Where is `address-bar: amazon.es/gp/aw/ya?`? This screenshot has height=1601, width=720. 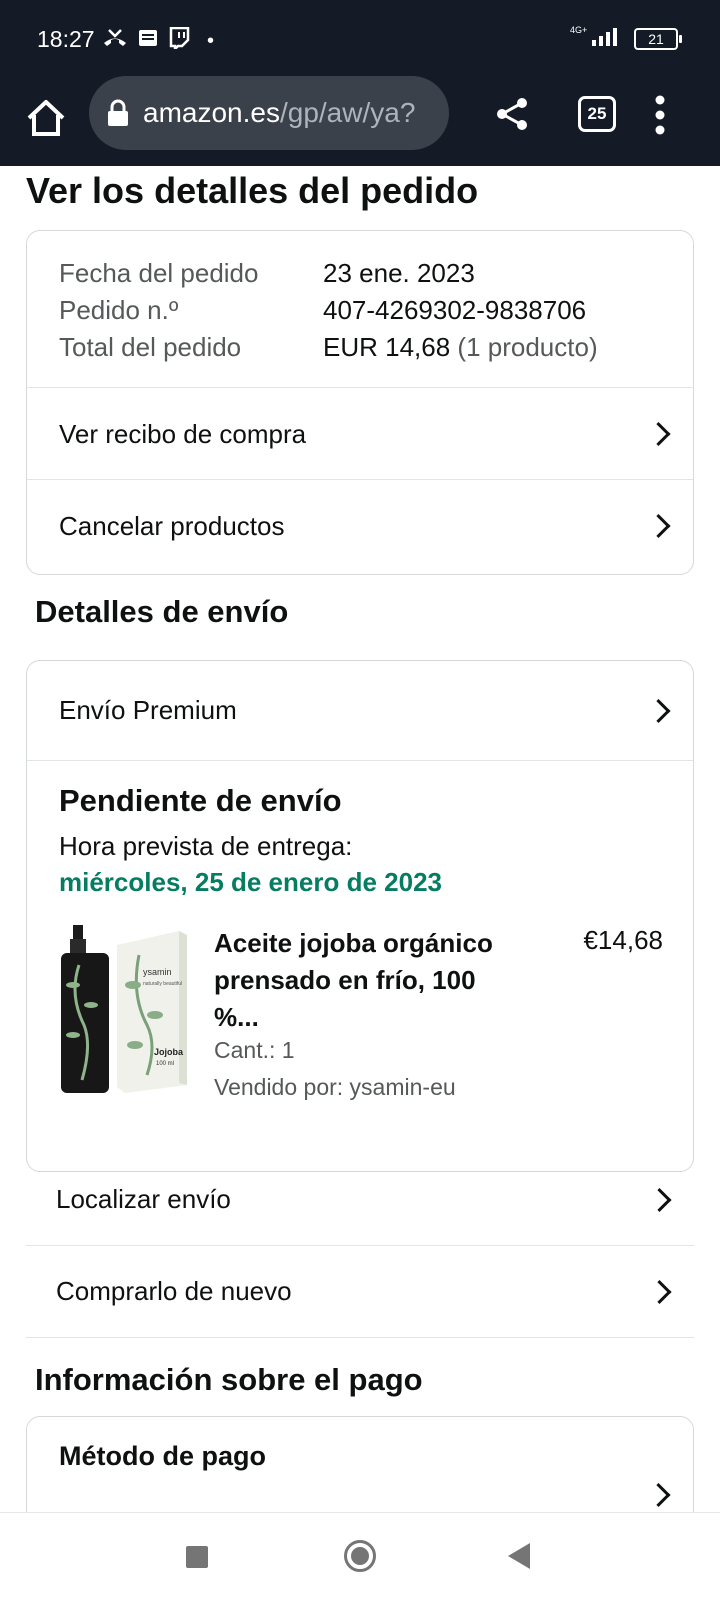 address-bar: amazon.es/gp/aw/ya? is located at coordinates (269, 113).